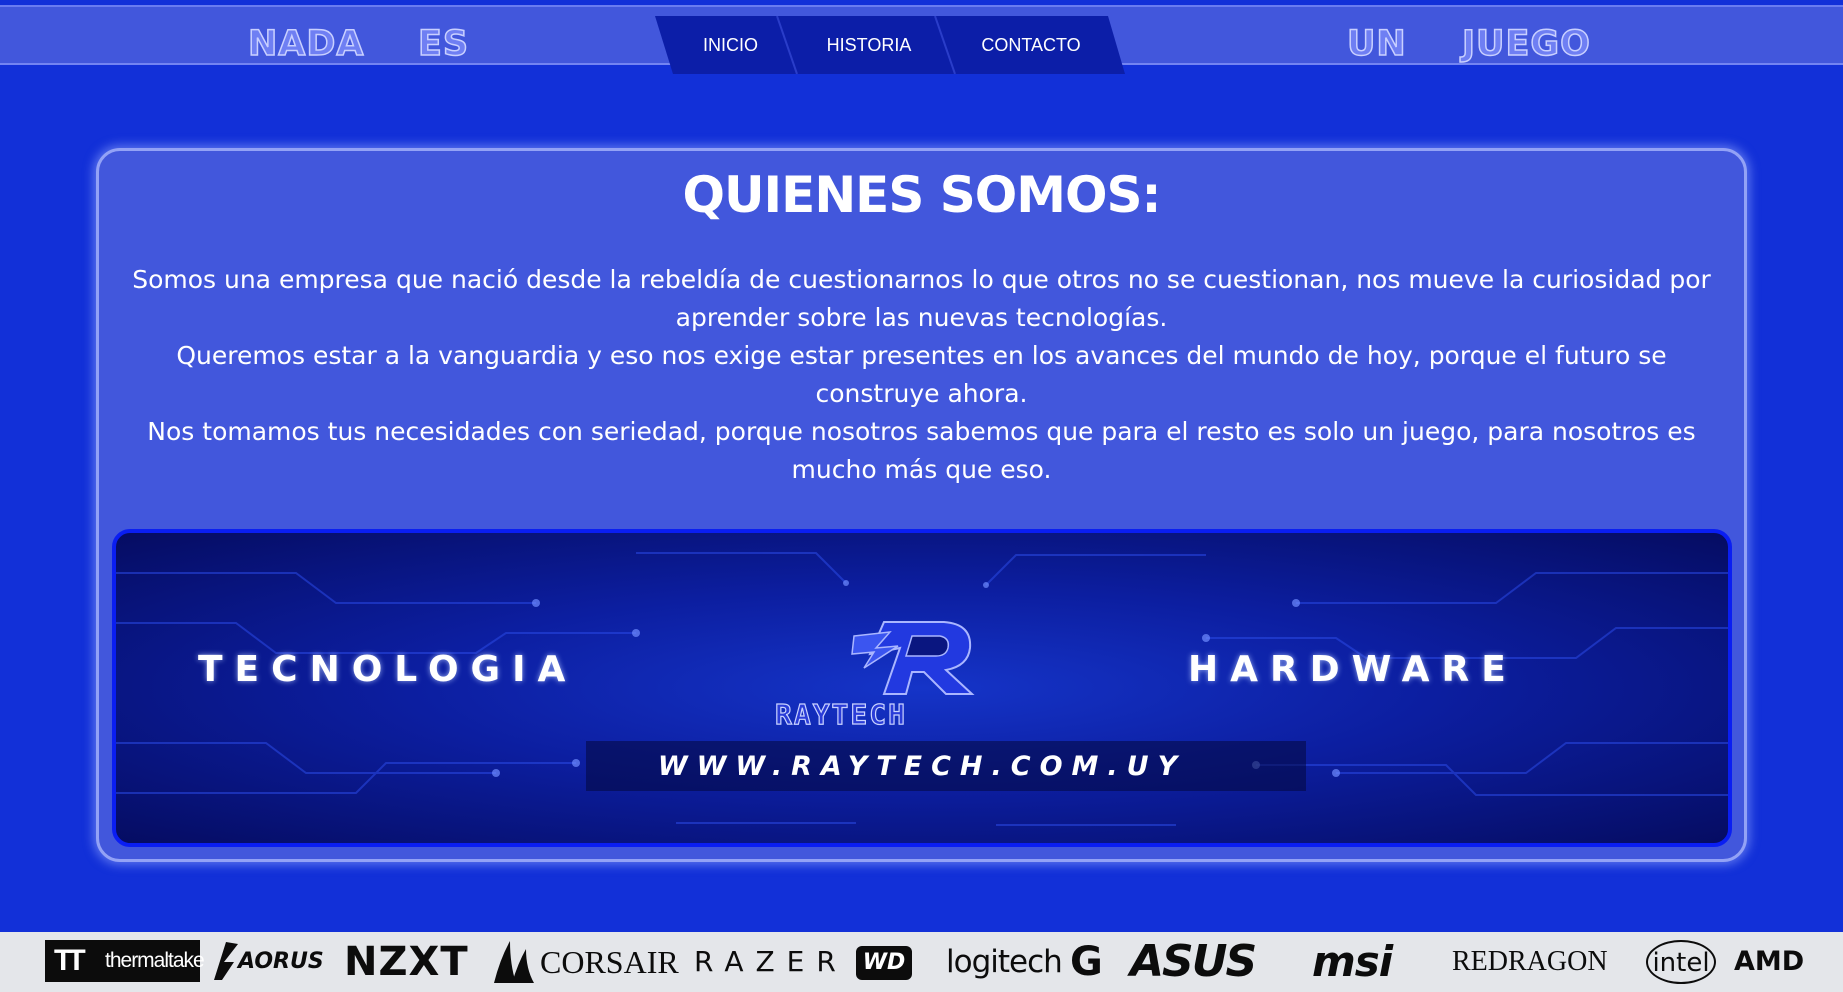  Describe the element at coordinates (730, 45) in the screenshot. I see `nav-link-inicio: INICIO` at that location.